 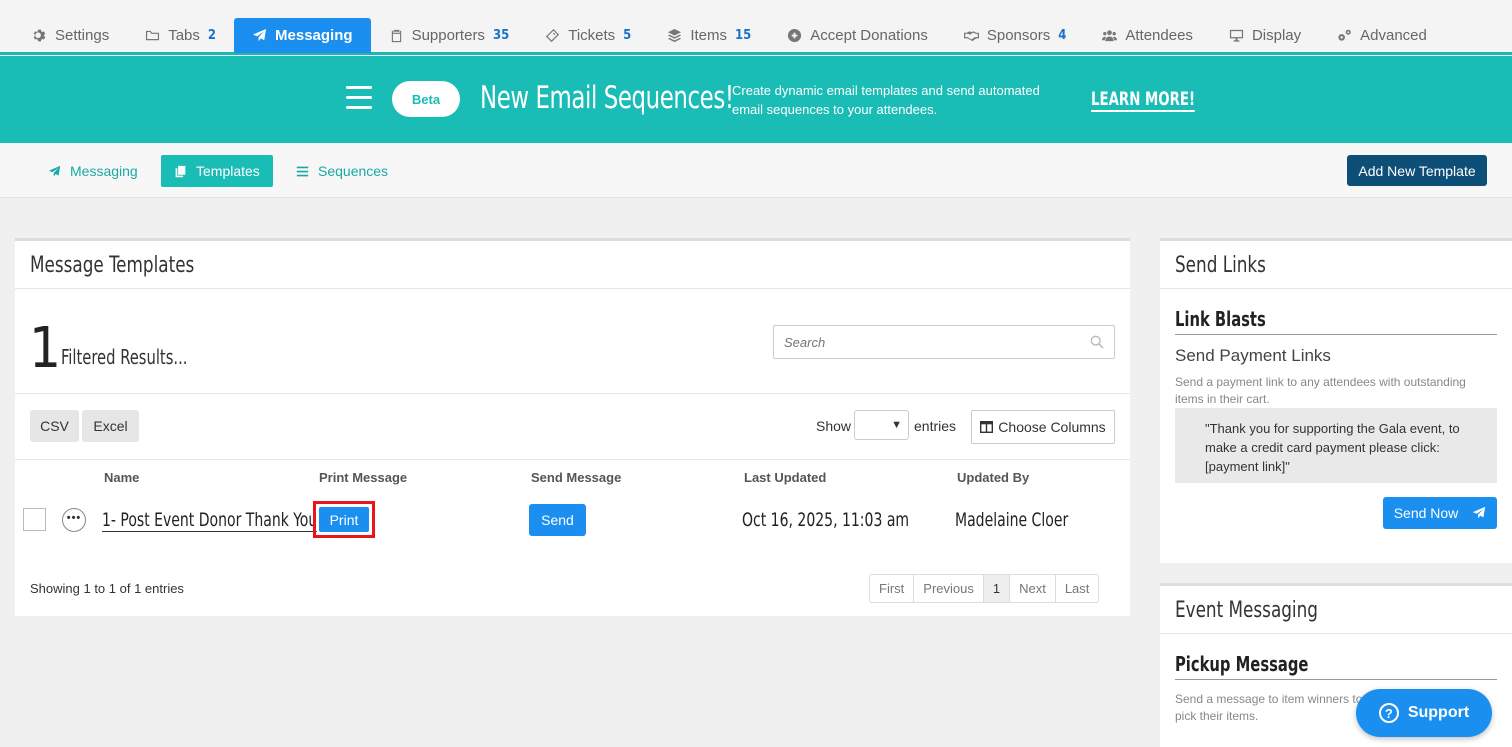 I want to click on support-button: ? Support, so click(x=1424, y=713).